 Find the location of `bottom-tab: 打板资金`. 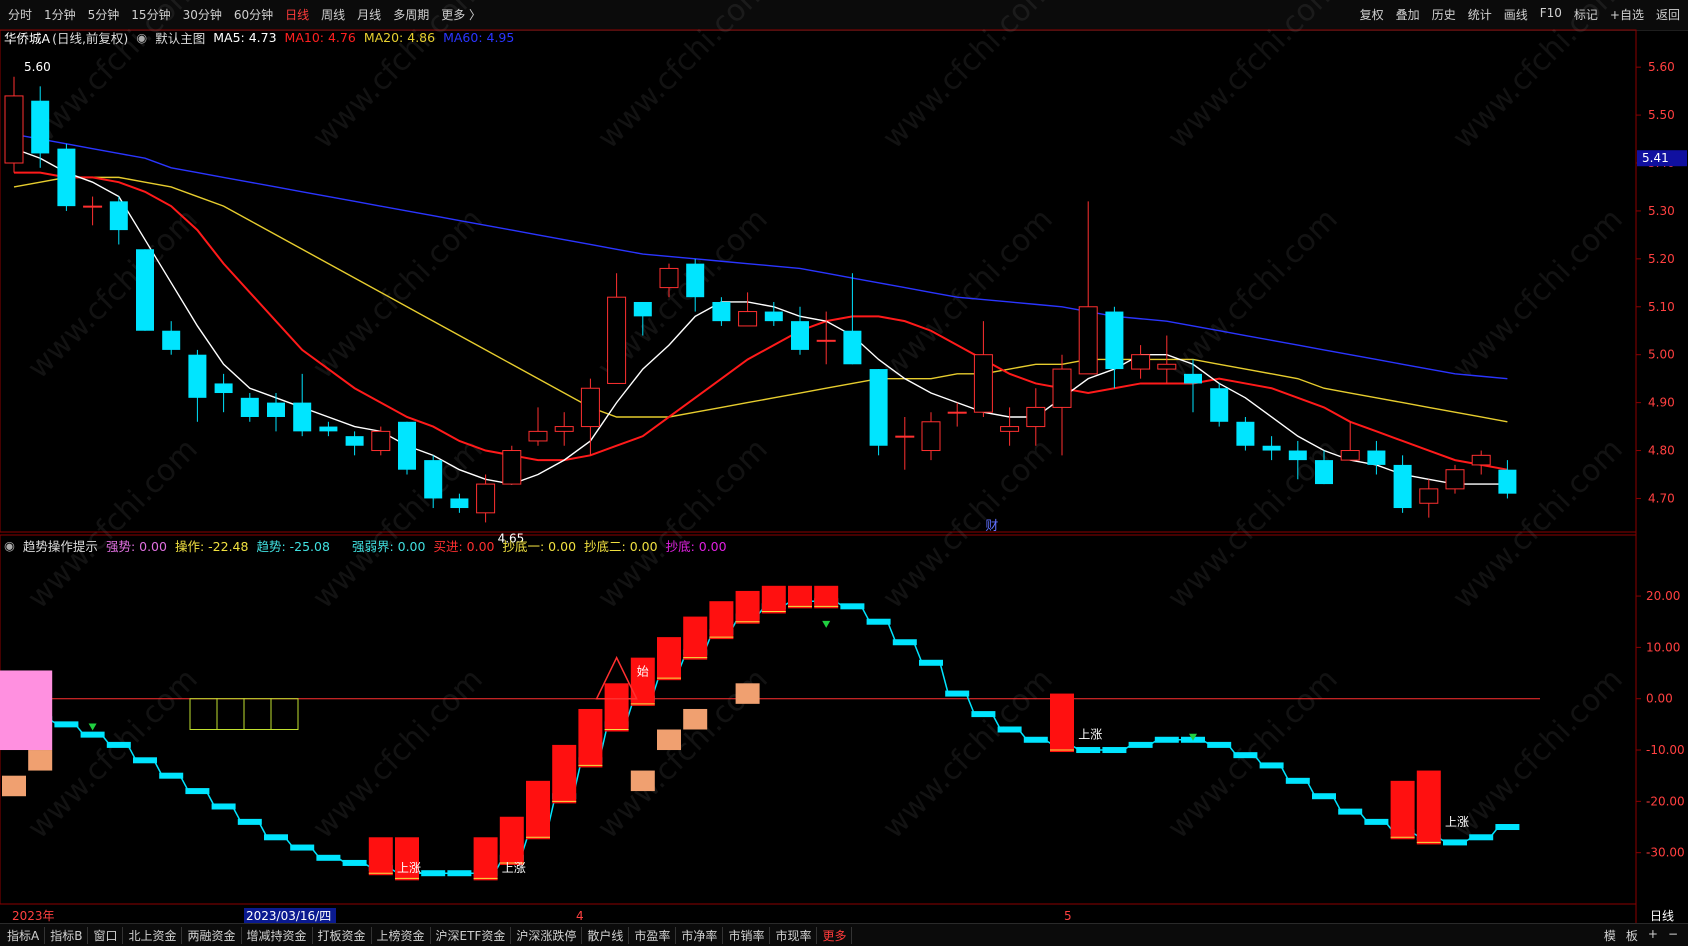

bottom-tab: 打板资金 is located at coordinates (342, 935).